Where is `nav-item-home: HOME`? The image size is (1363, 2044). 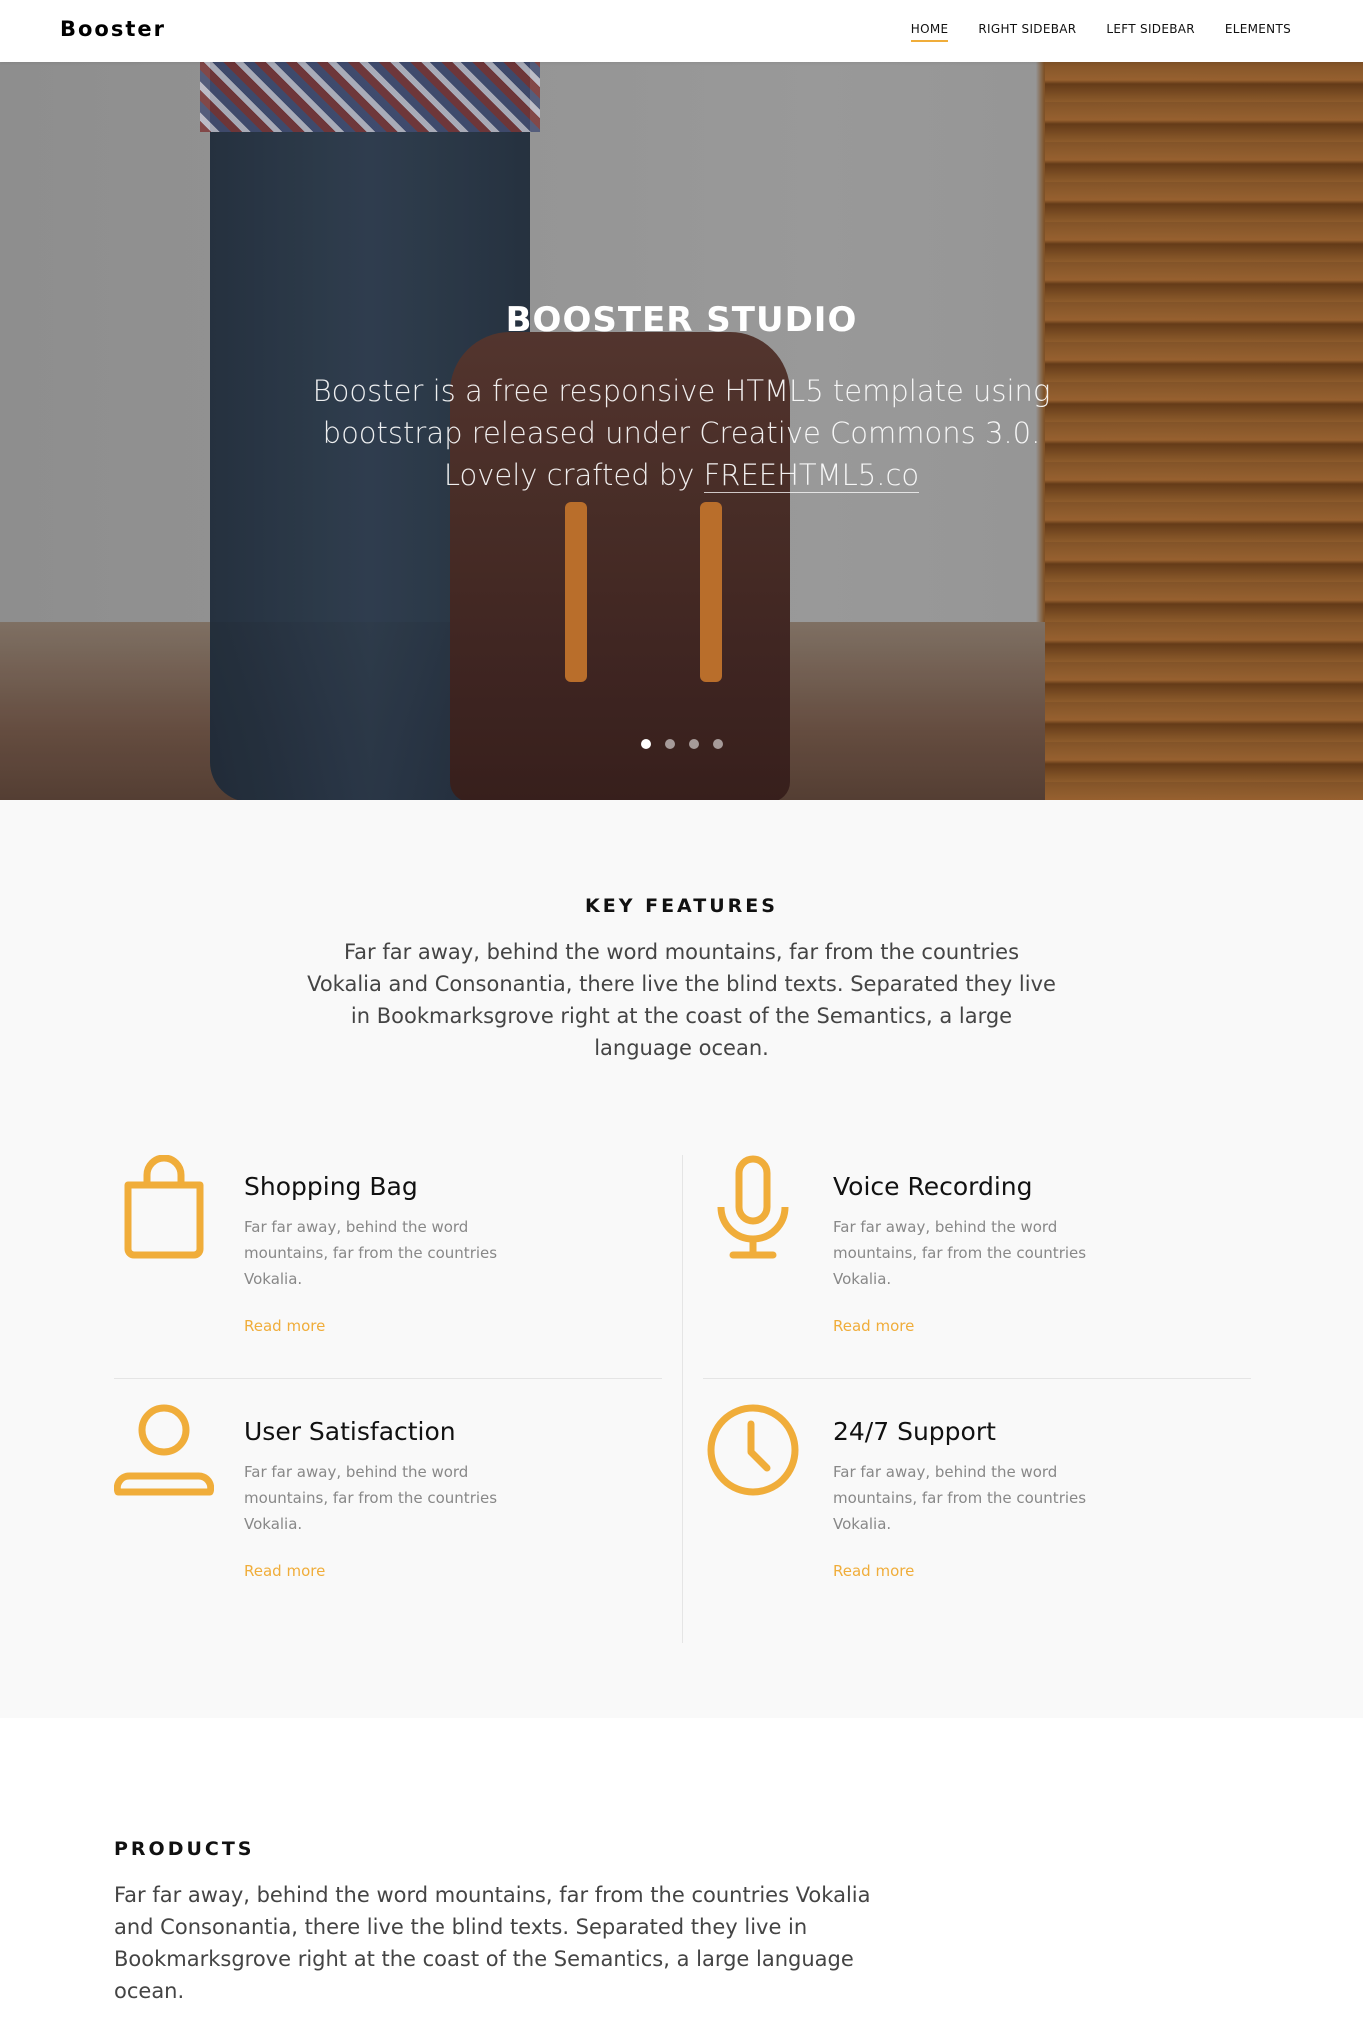 nav-item-home: HOME is located at coordinates (929, 32).